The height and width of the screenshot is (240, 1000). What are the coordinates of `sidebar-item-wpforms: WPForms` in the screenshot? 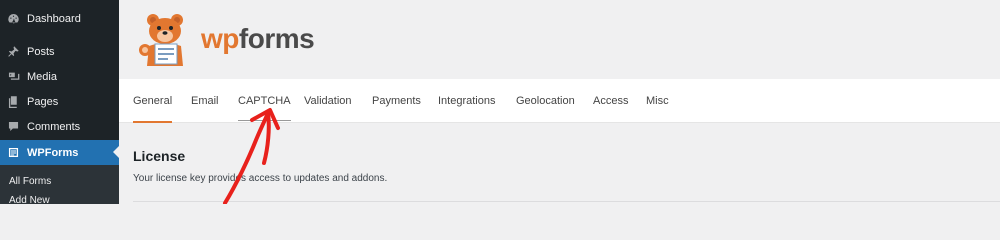 It's located at (59, 152).